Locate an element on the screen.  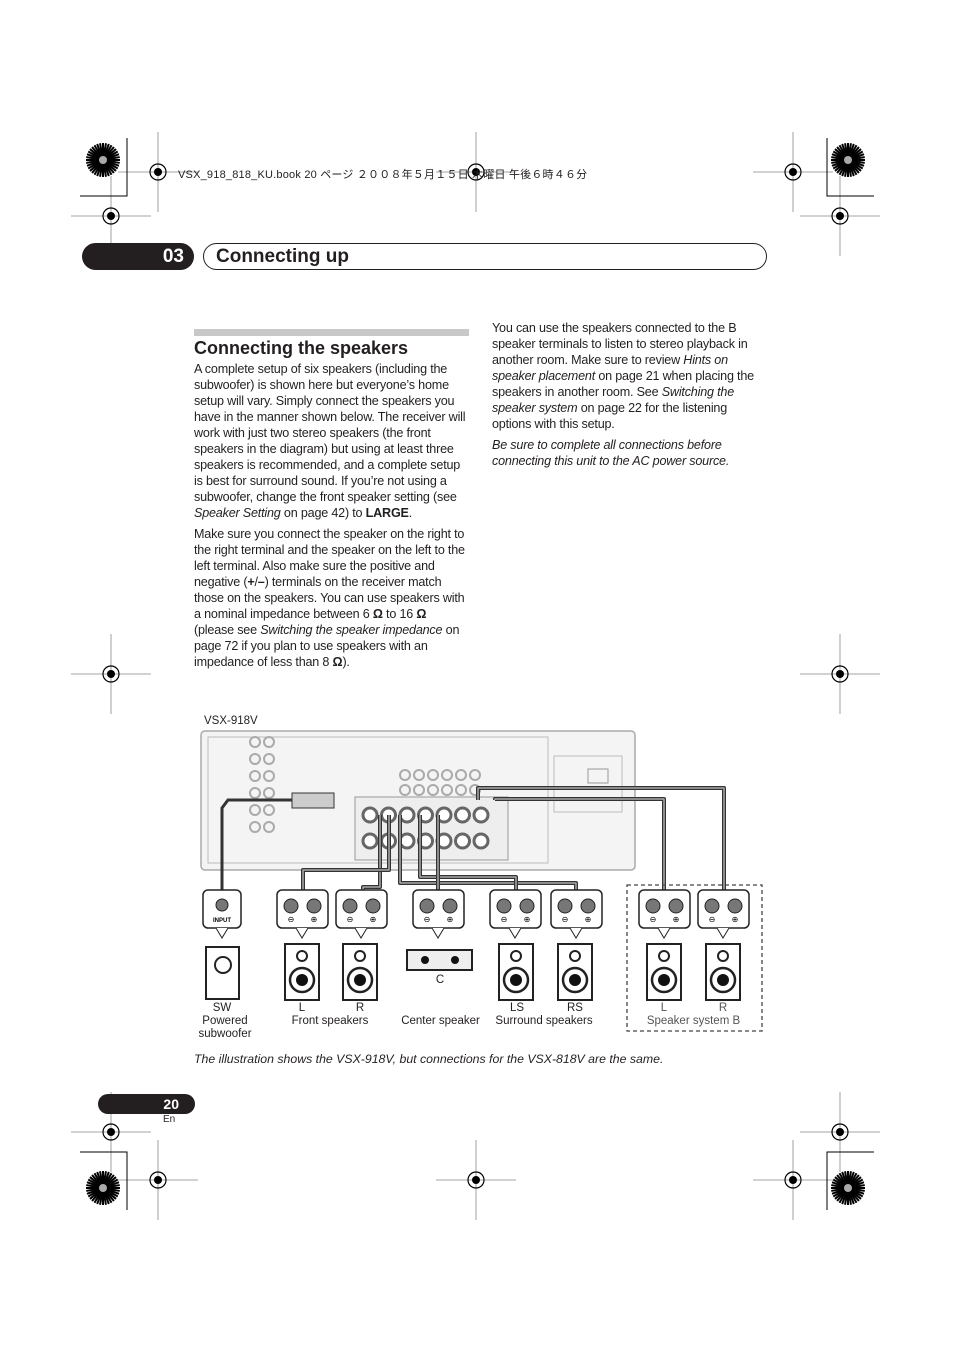
language-code: En is located at coordinates (169, 1119).